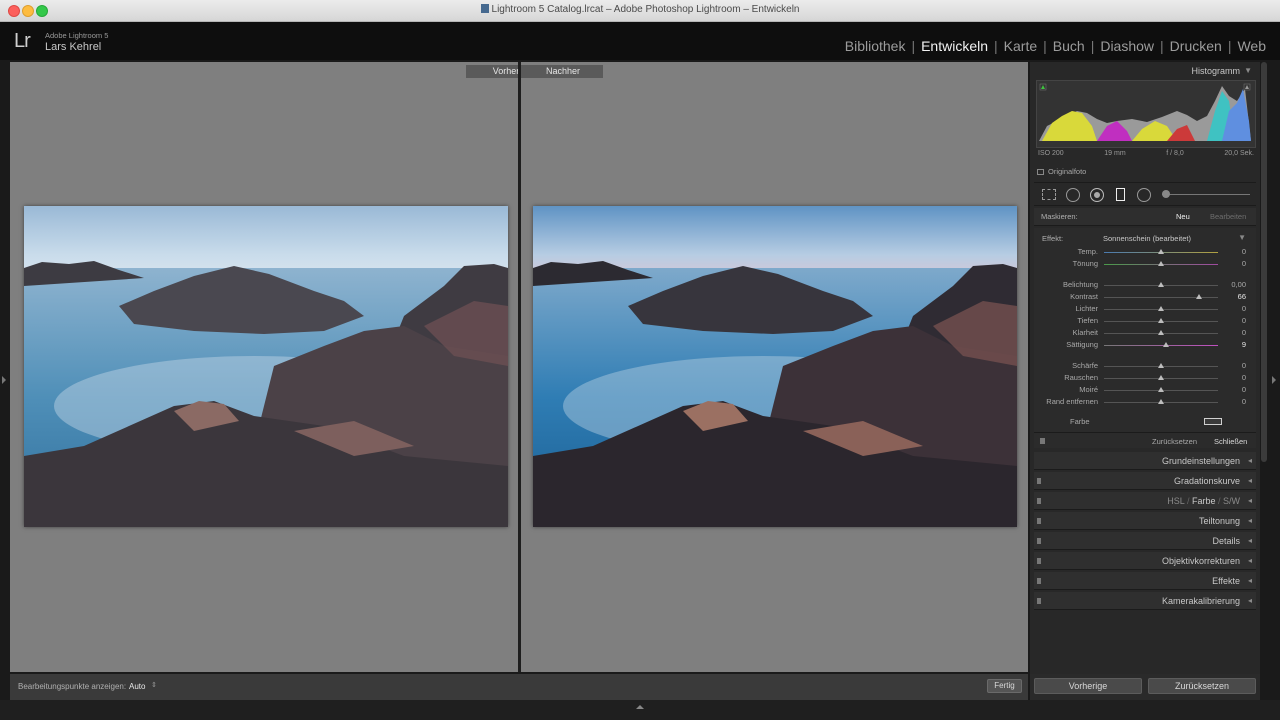 This screenshot has width=1280, height=720. Describe the element at coordinates (1146, 153) in the screenshot. I see `histogram-exif: ISO 200 19 mm f / 8,0 20,0 Sek.` at that location.